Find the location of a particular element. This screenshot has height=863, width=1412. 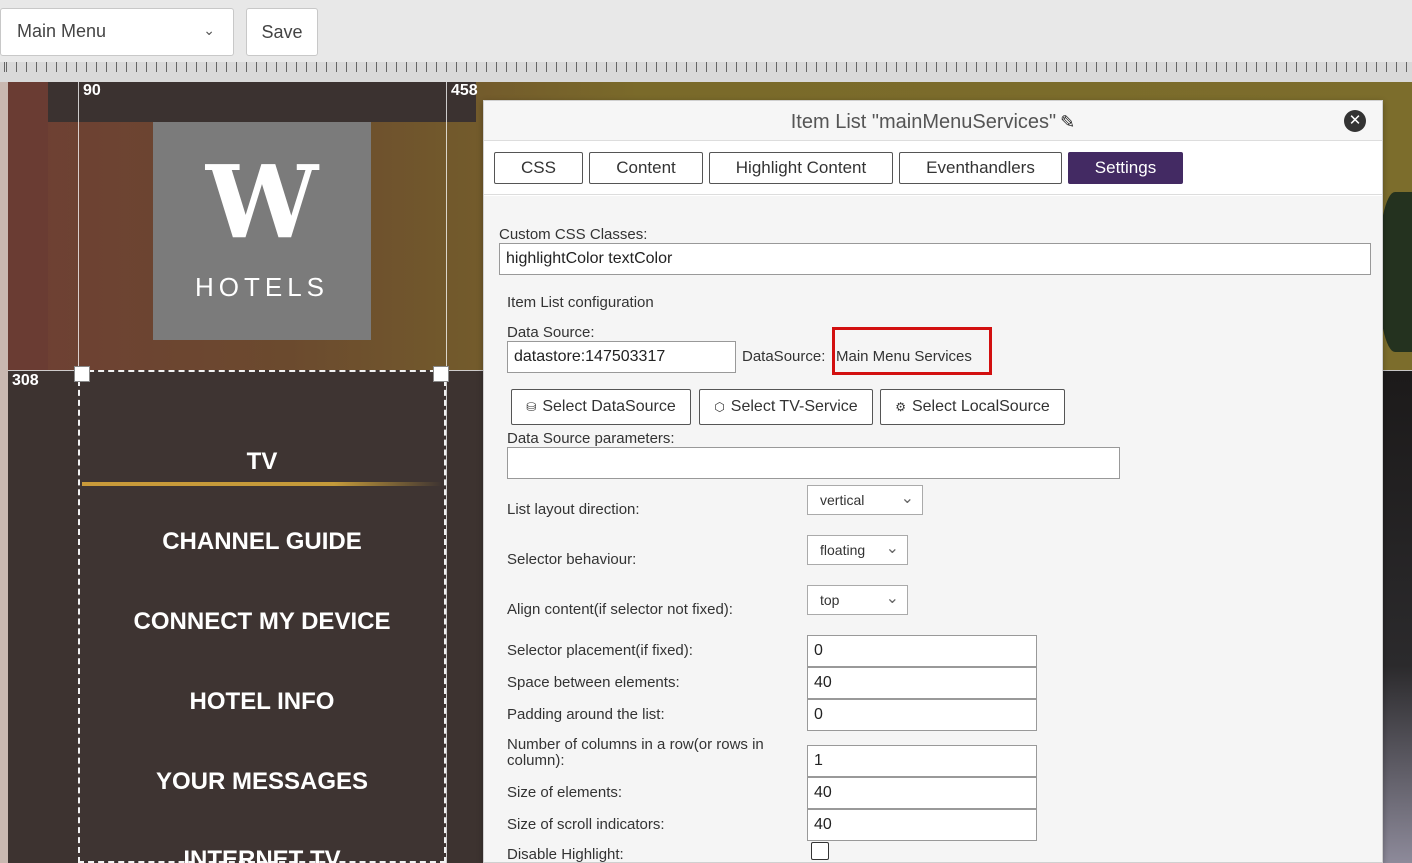

datasource-caption: DataSource: is located at coordinates (784, 356).